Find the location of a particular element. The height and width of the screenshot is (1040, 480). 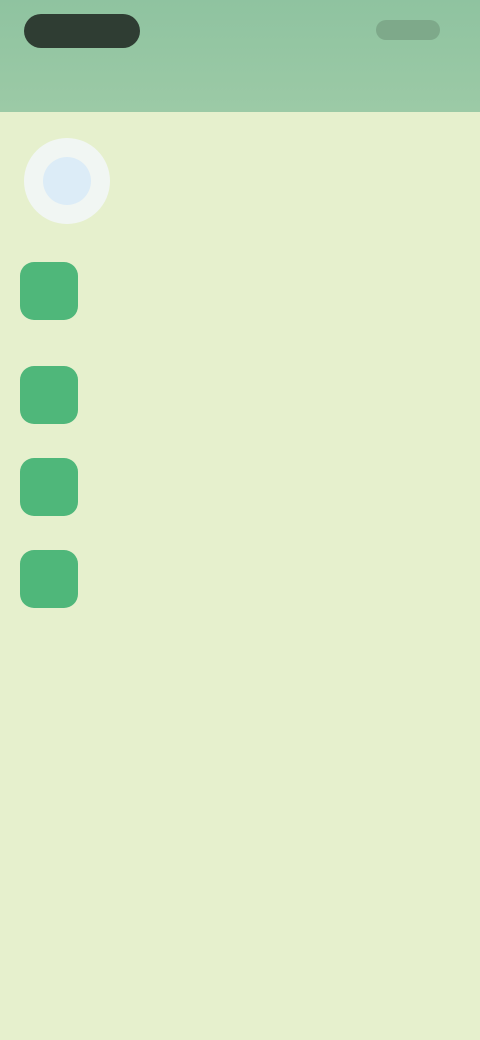

app-header is located at coordinates (240, 56).